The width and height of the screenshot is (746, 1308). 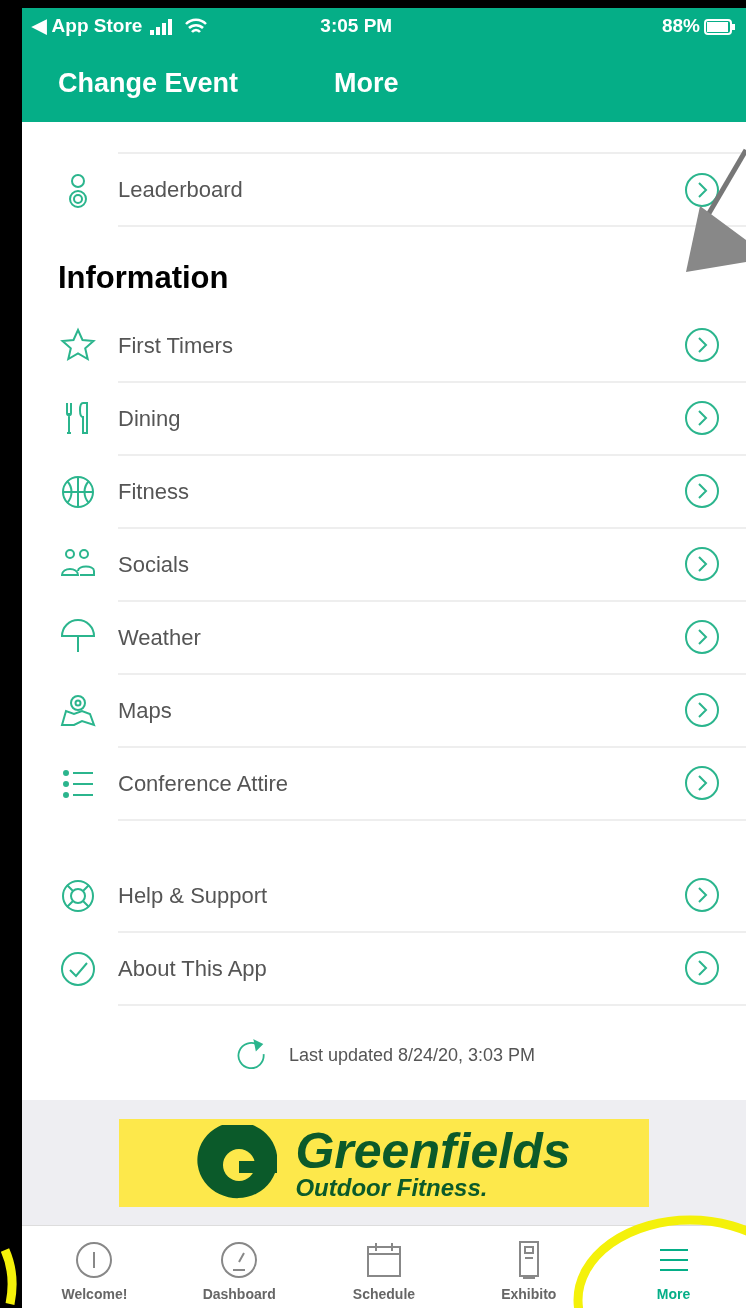 What do you see at coordinates (384, 346) in the screenshot?
I see `menu-item: First Timers` at bounding box center [384, 346].